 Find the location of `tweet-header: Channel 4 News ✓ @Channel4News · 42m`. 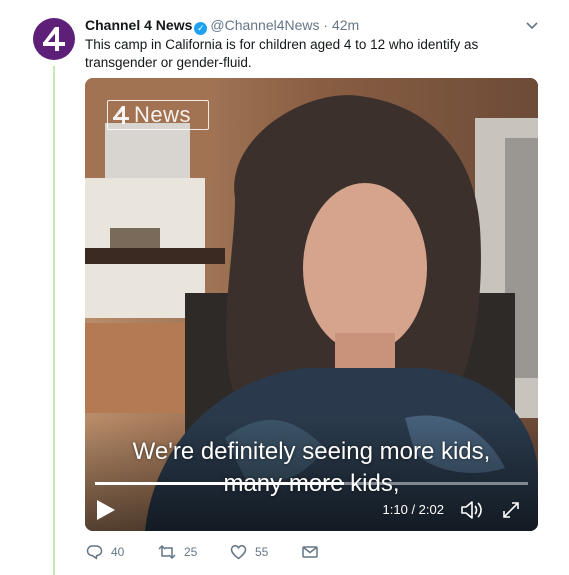

tweet-header: Channel 4 News ✓ @Channel4News · 42m is located at coordinates (312, 26).